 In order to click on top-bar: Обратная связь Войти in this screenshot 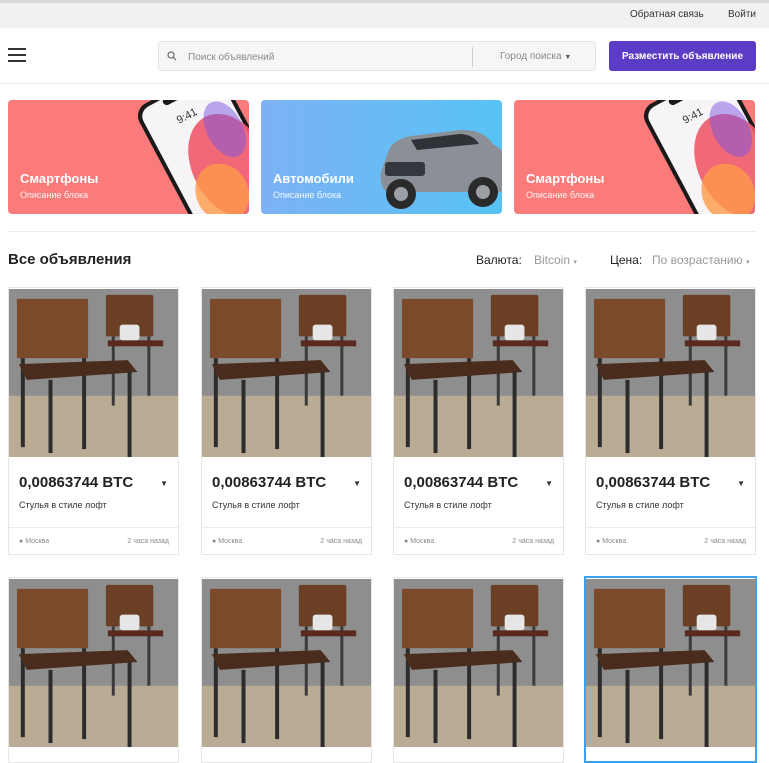, I will do `click(384, 15)`.